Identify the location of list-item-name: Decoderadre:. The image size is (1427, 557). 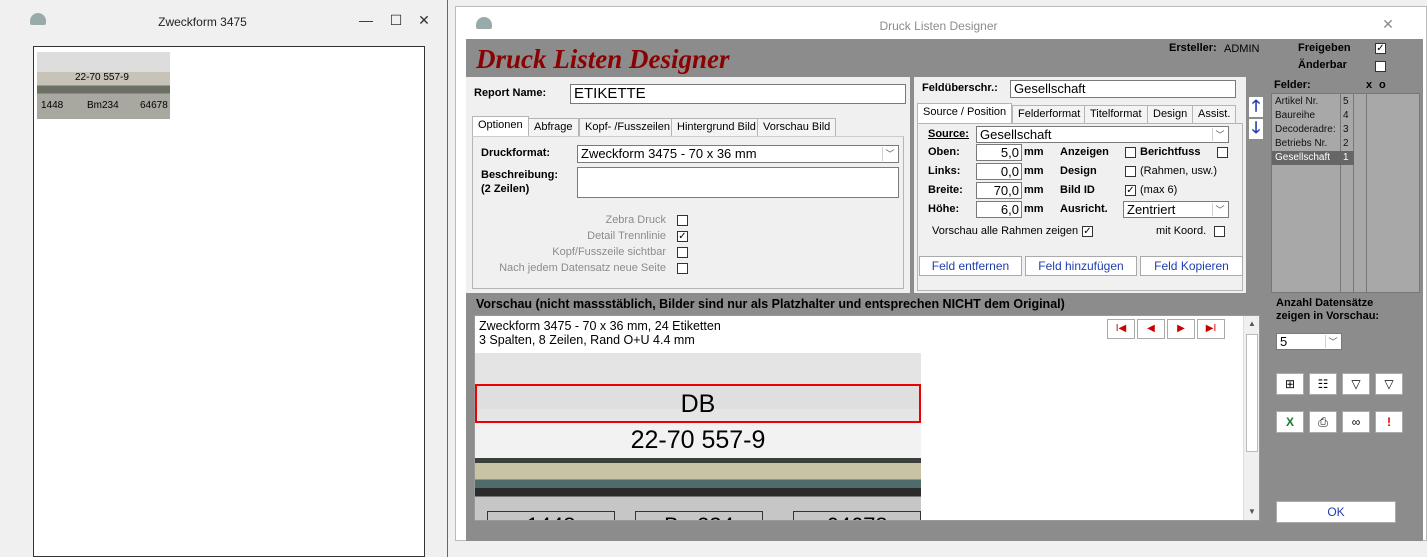
(1305, 129).